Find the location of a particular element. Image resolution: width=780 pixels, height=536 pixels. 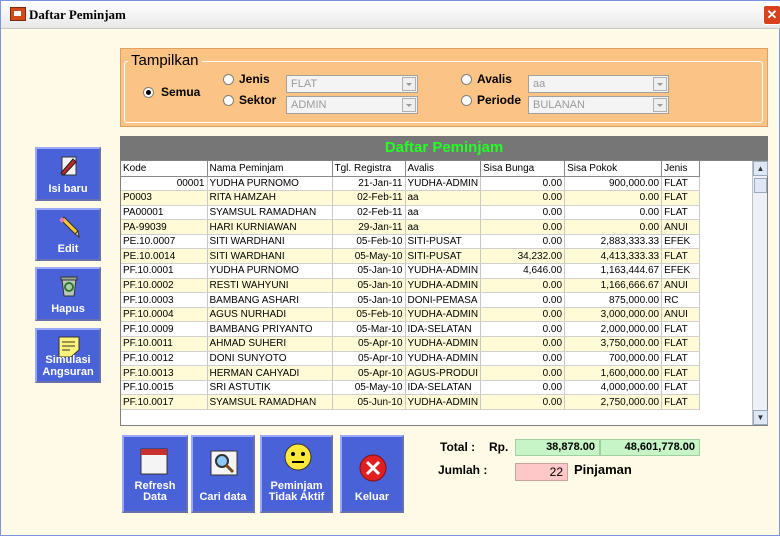

column-header: Avalis is located at coordinates (443, 169).